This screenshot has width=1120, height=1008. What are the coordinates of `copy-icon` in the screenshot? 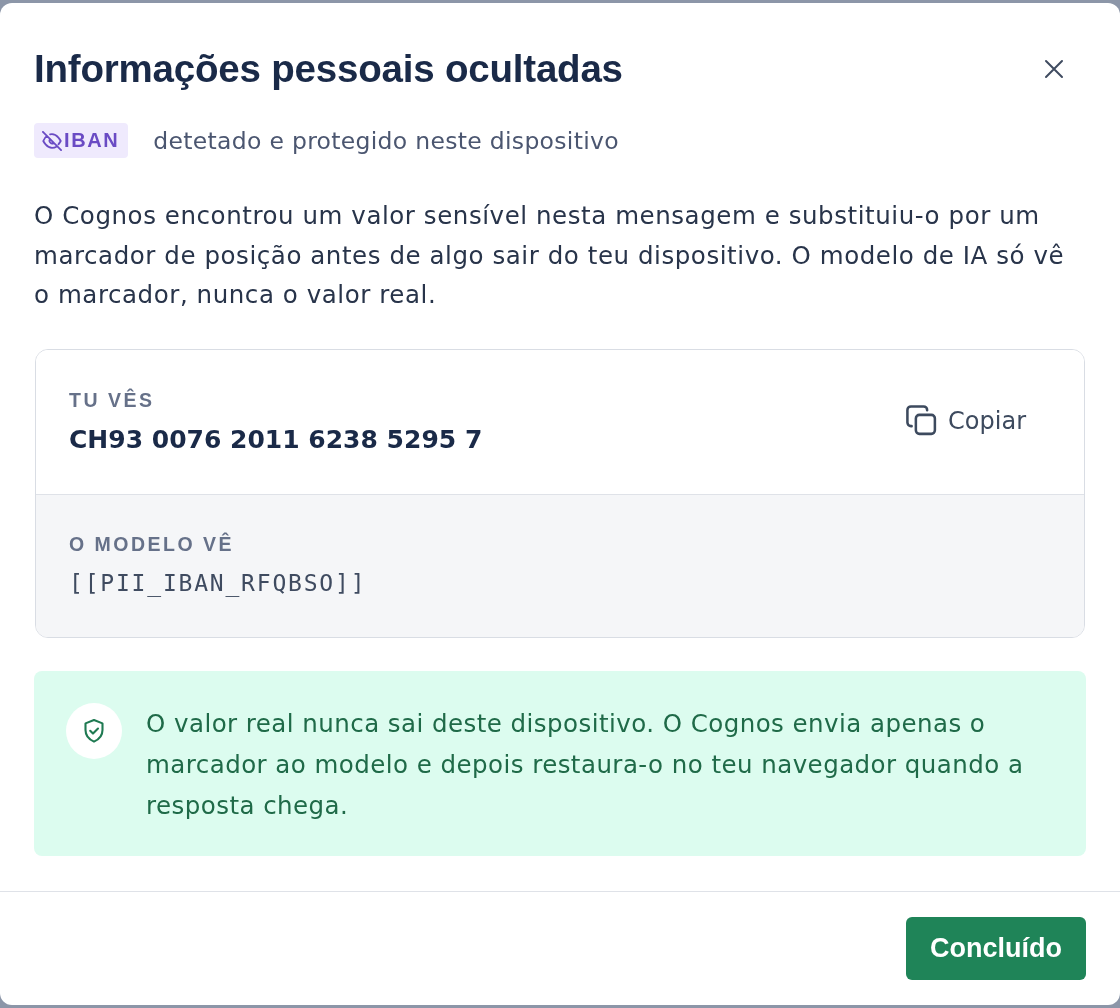 It's located at (922, 420).